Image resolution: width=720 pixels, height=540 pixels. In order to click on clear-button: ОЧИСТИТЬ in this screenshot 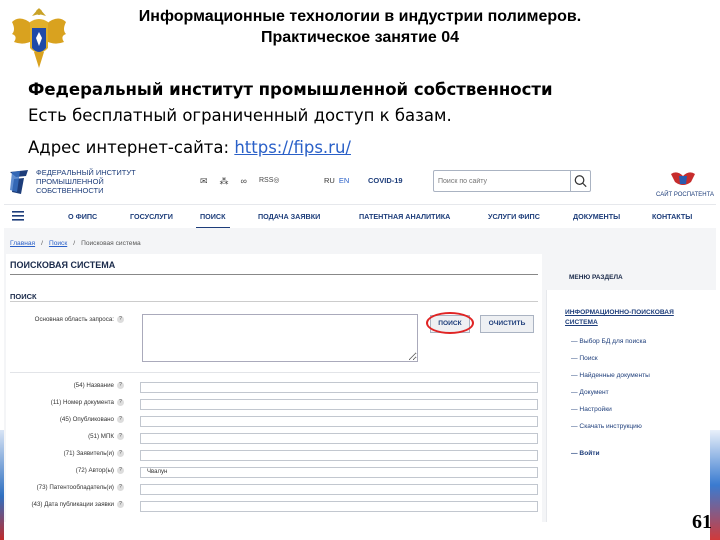, I will do `click(507, 324)`.